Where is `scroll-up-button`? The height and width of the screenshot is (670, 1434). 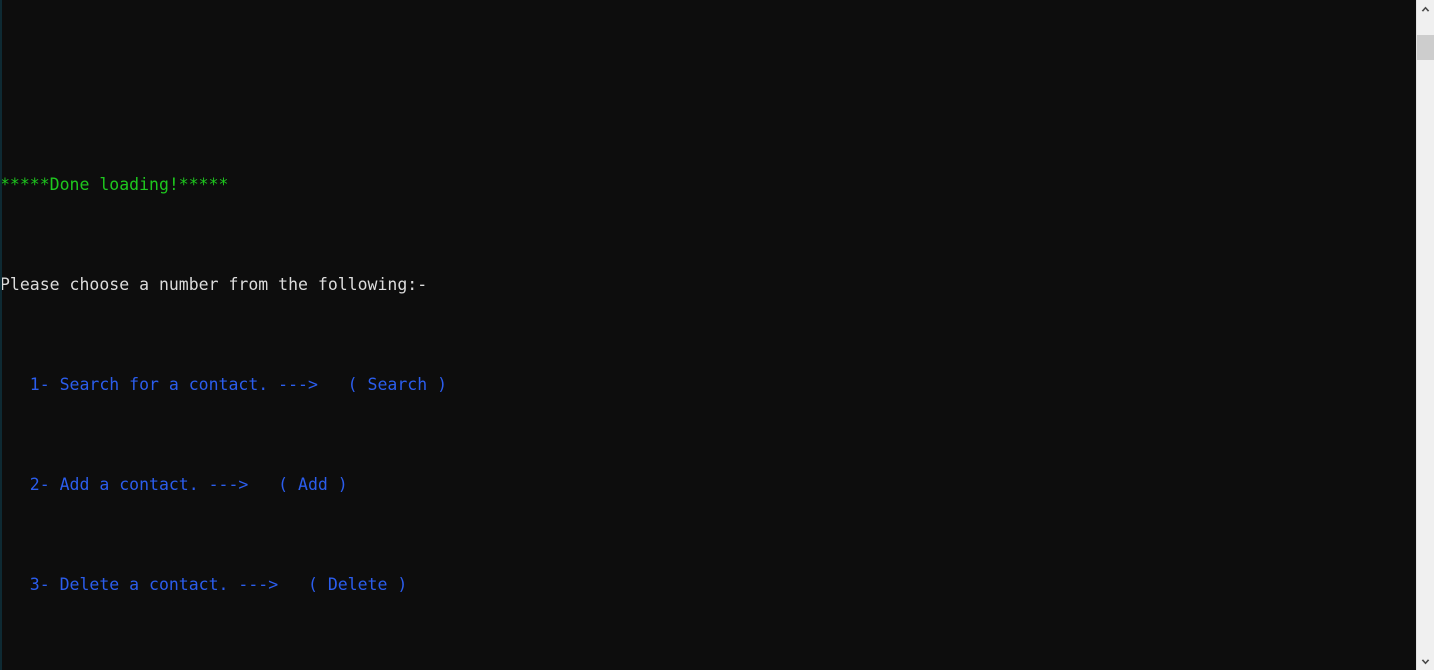 scroll-up-button is located at coordinates (1425, 8).